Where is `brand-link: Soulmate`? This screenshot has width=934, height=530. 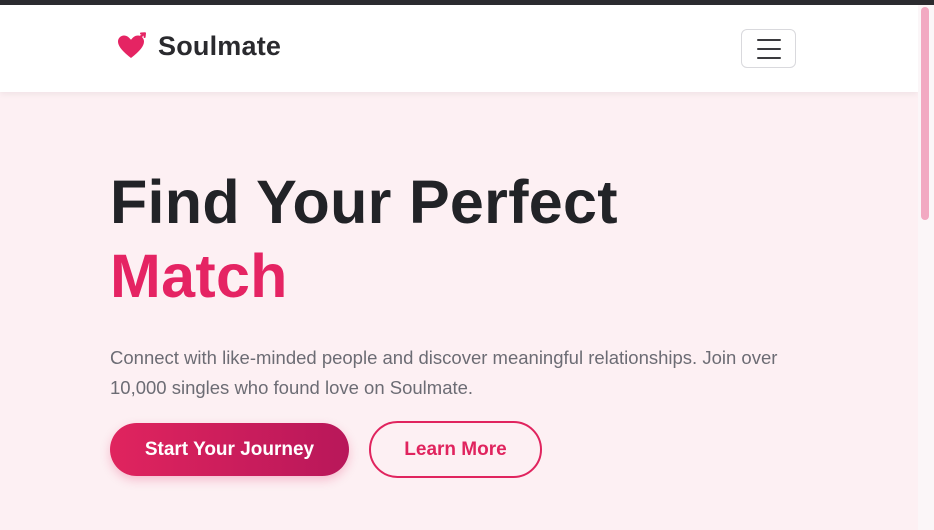
brand-link: Soulmate is located at coordinates (198, 46).